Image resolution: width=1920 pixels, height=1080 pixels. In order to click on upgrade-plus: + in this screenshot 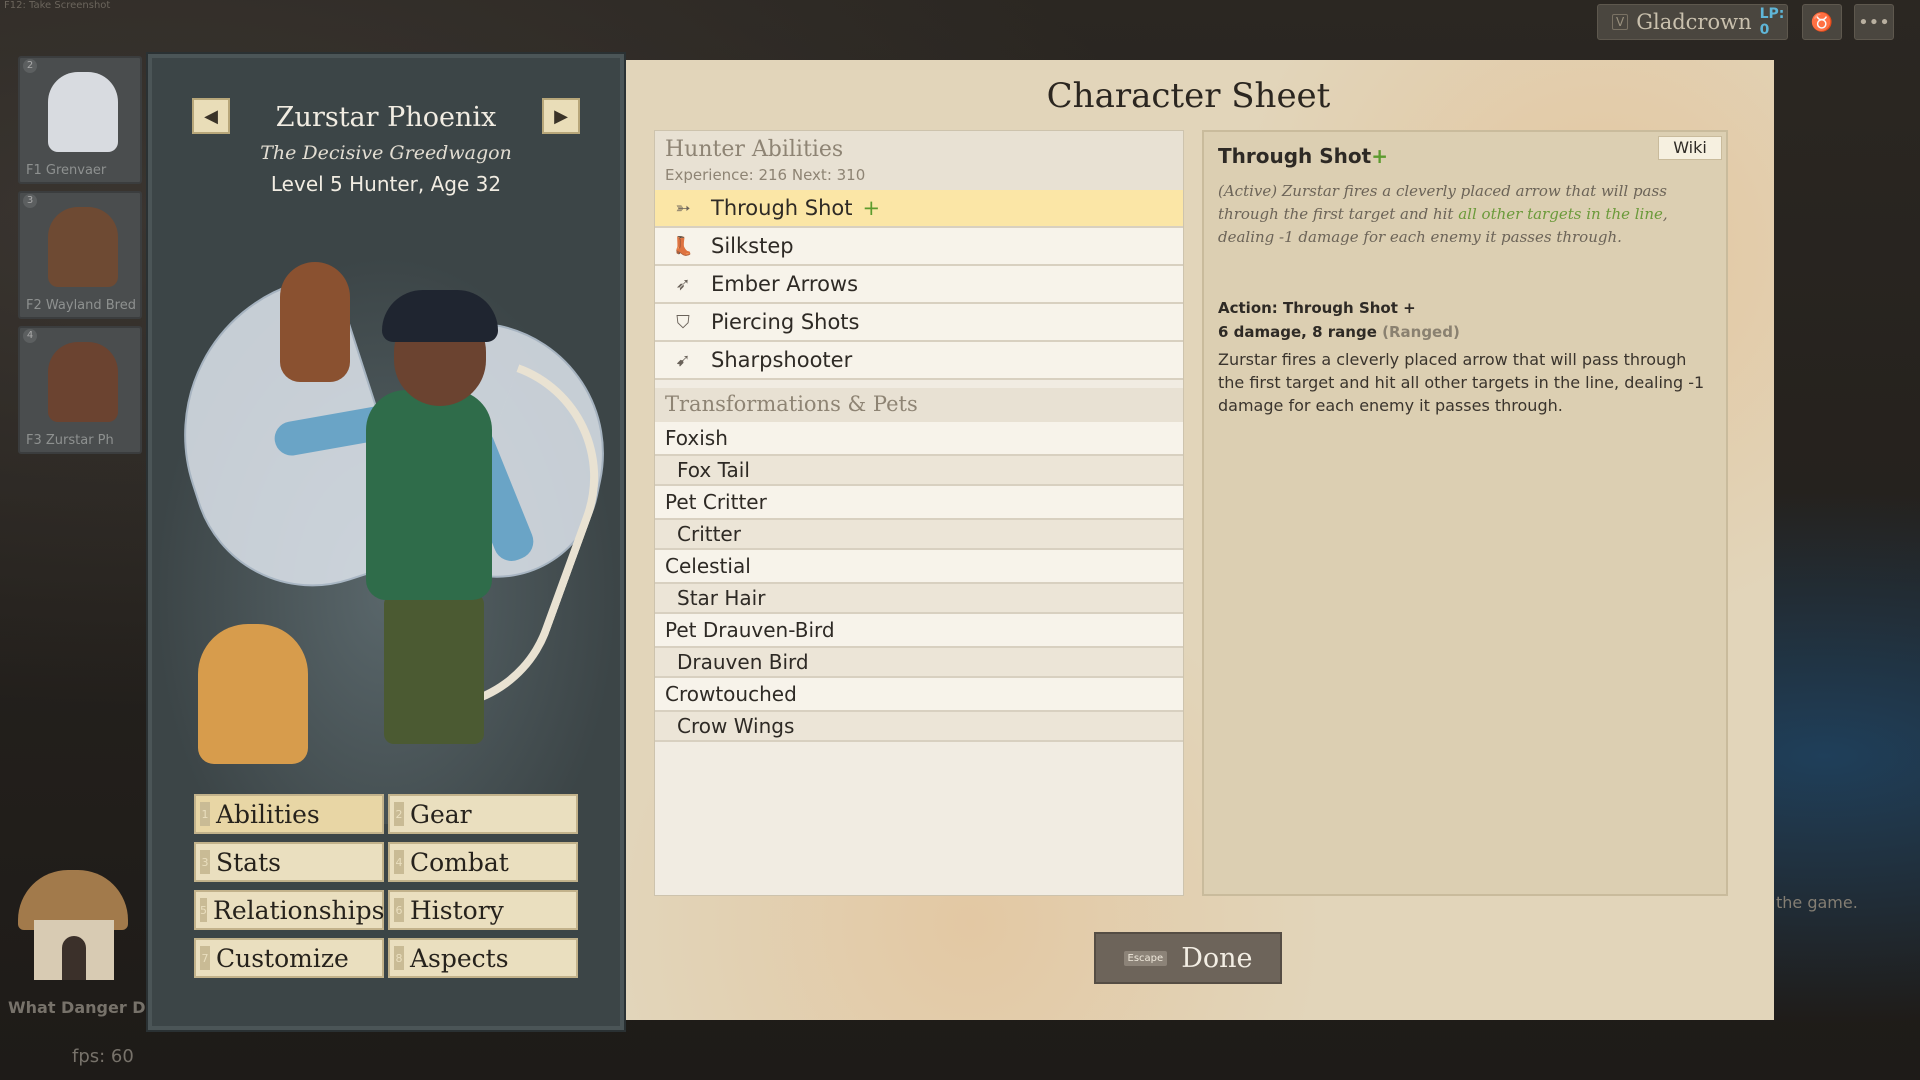, I will do `click(871, 208)`.